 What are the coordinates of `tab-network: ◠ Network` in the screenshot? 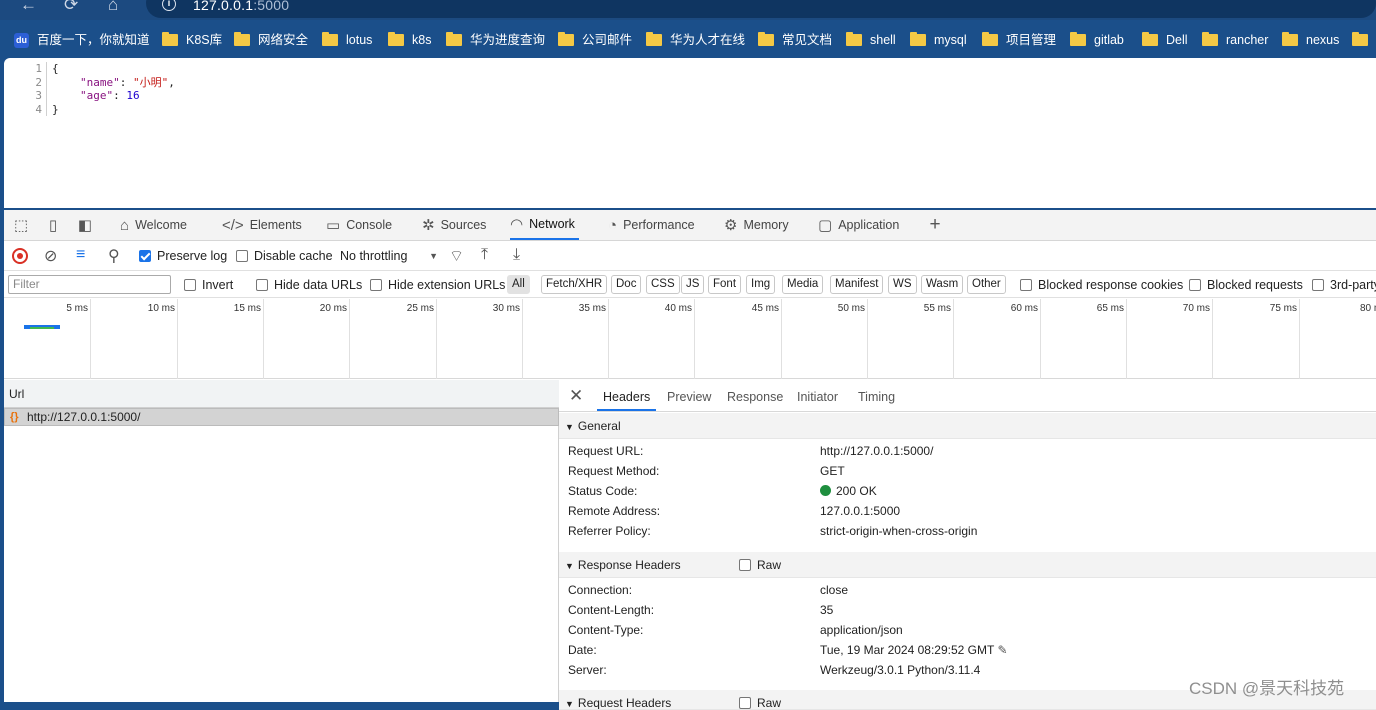 It's located at (544, 225).